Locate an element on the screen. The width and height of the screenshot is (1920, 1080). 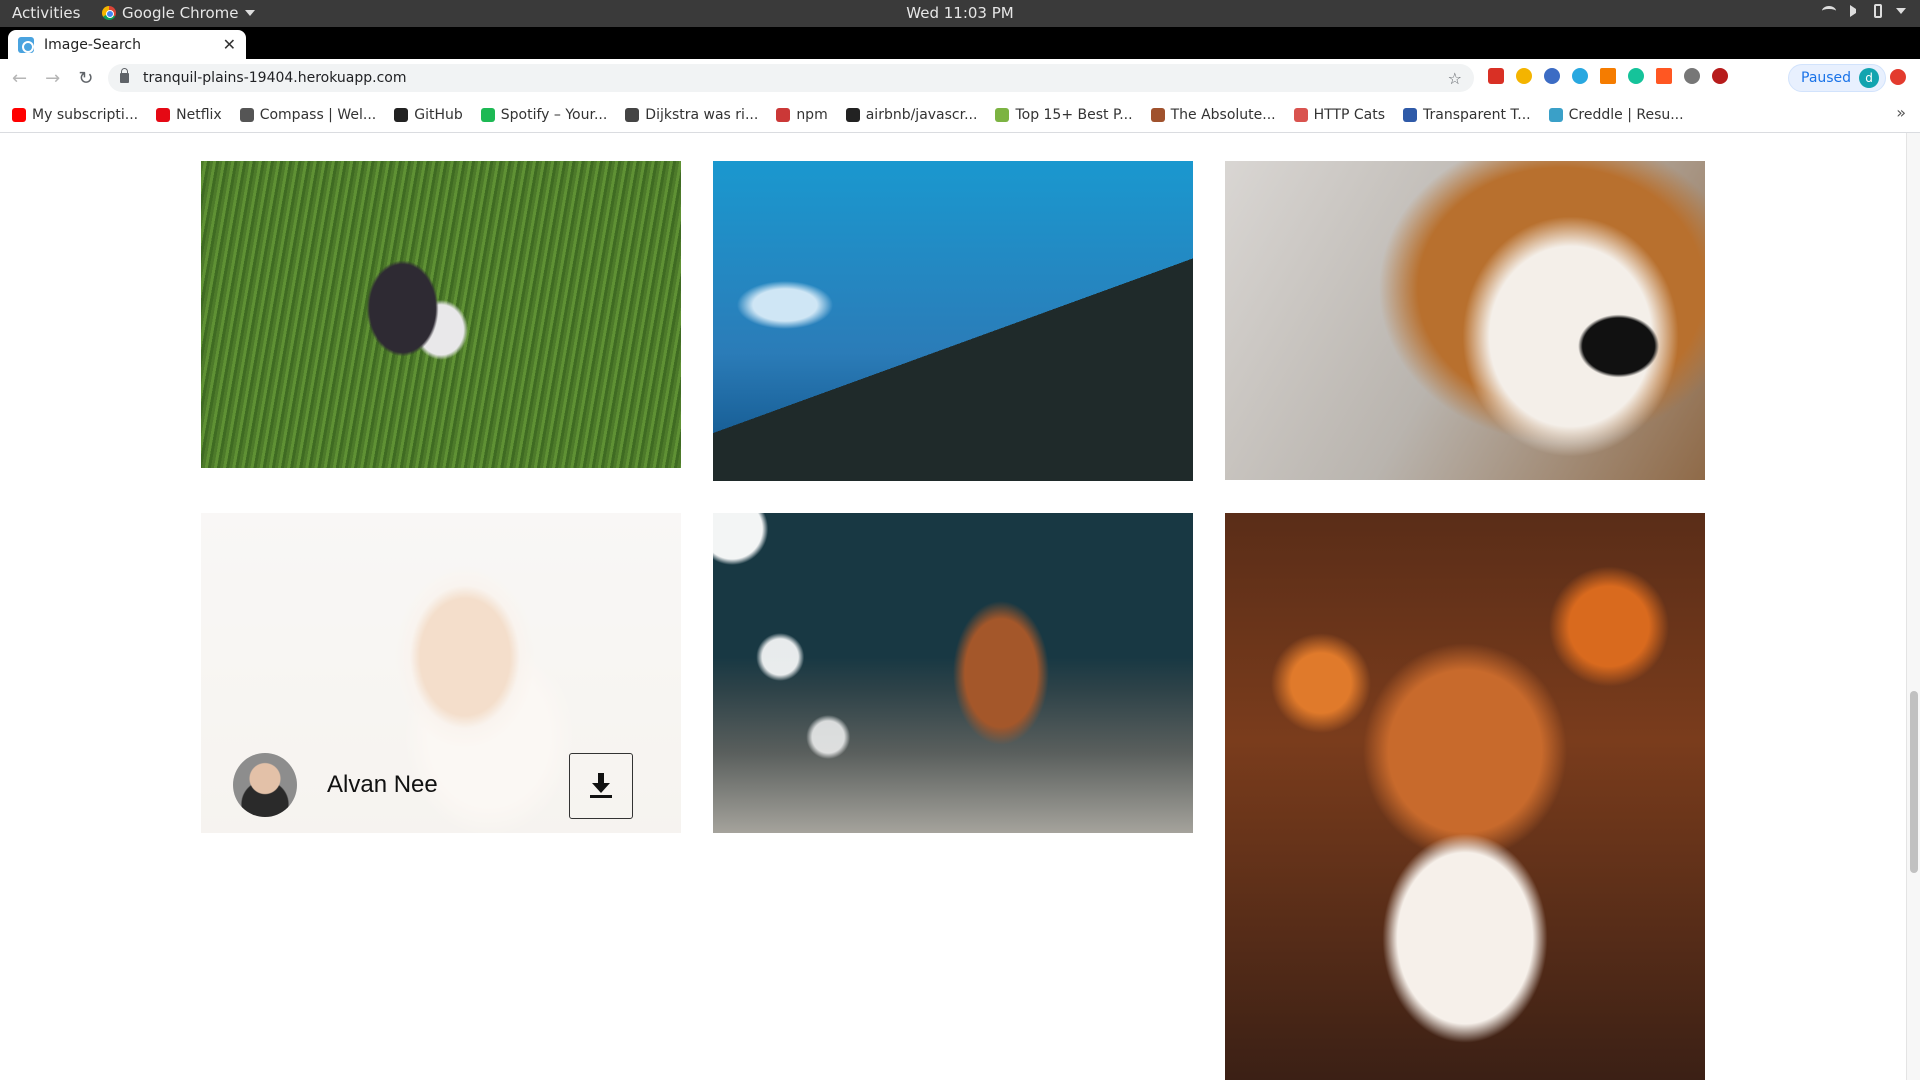
profile-button: Paused d is located at coordinates (1837, 78).